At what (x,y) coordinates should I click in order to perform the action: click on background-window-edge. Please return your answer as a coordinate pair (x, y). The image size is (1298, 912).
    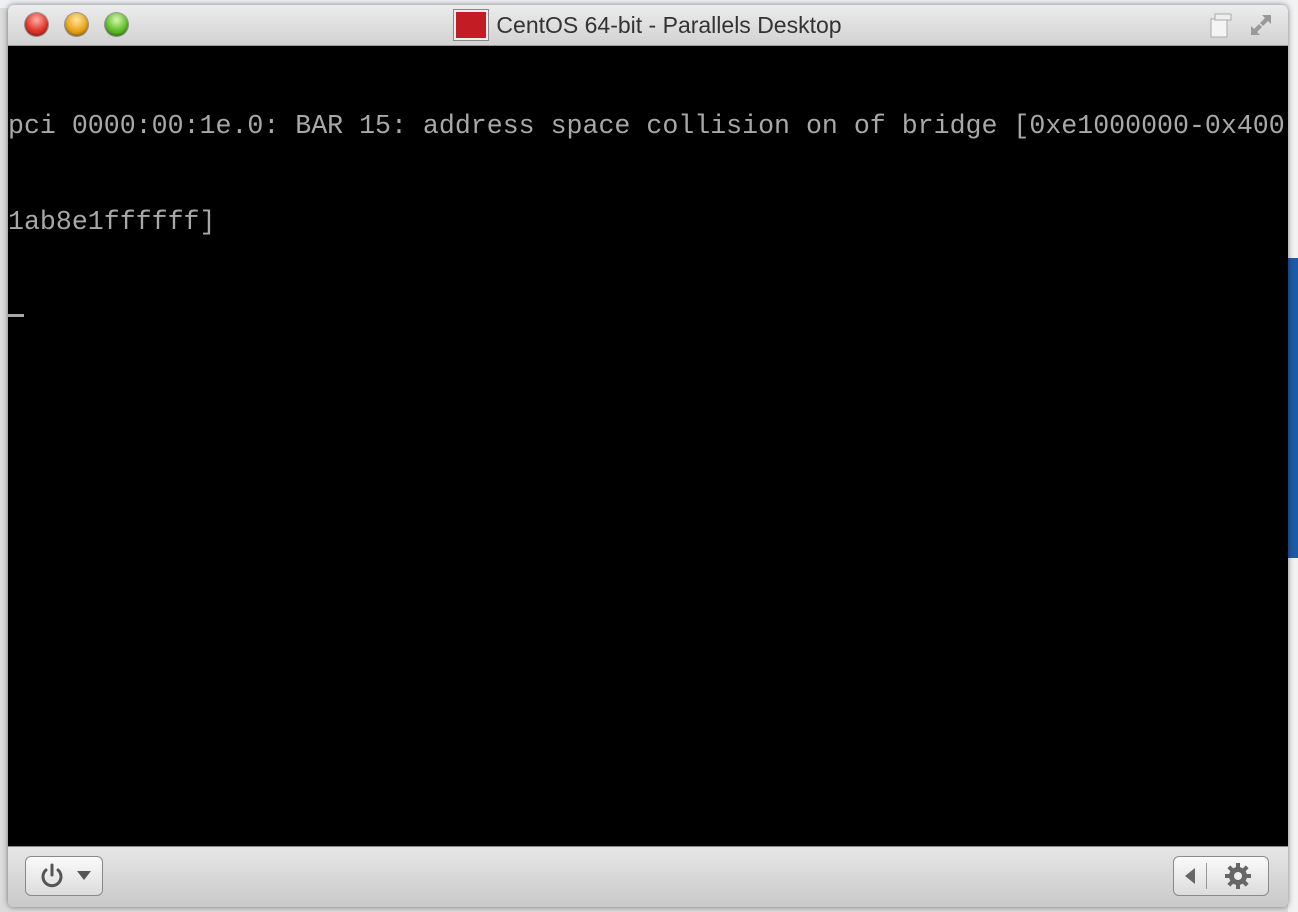
    Looking at the image, I should click on (1293, 456).